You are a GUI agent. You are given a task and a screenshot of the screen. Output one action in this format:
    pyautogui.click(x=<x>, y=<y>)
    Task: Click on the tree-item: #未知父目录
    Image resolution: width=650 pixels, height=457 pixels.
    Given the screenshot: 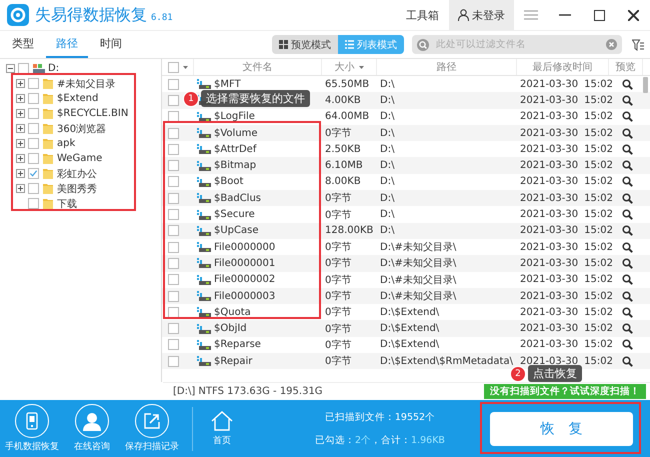 What is the action you would take?
    pyautogui.click(x=86, y=83)
    